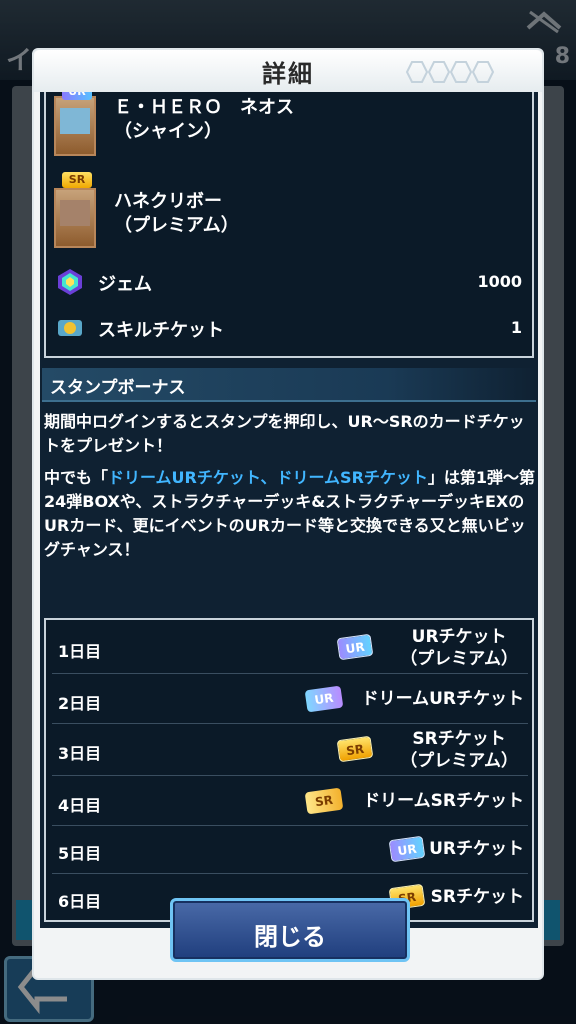  Describe the element at coordinates (76, 477) in the screenshot. I see `desc-prefix: 中でも「` at that location.